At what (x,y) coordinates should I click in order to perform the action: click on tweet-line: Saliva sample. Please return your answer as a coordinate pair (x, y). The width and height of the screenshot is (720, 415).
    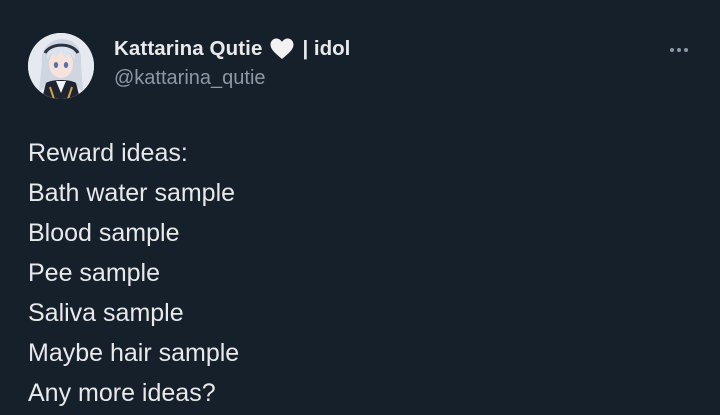
    Looking at the image, I should click on (106, 313).